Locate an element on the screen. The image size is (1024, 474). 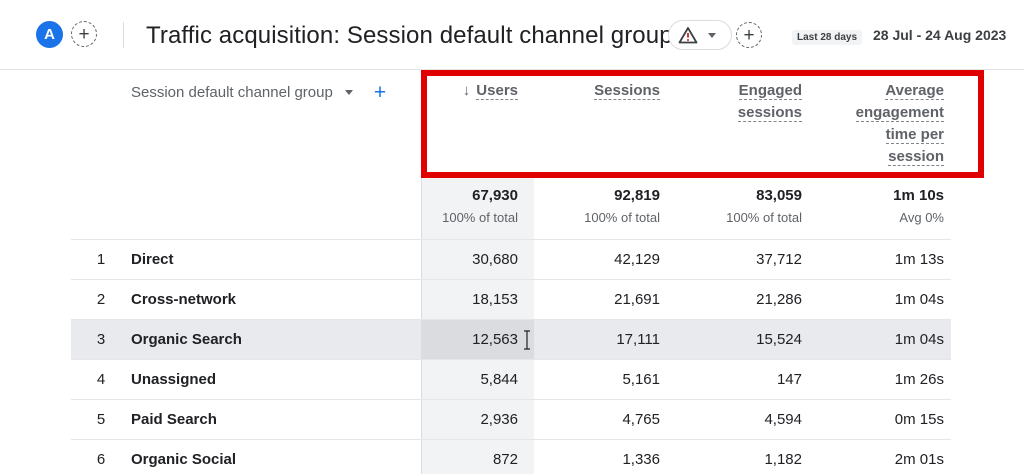
add-comparison-button: + is located at coordinates (84, 34).